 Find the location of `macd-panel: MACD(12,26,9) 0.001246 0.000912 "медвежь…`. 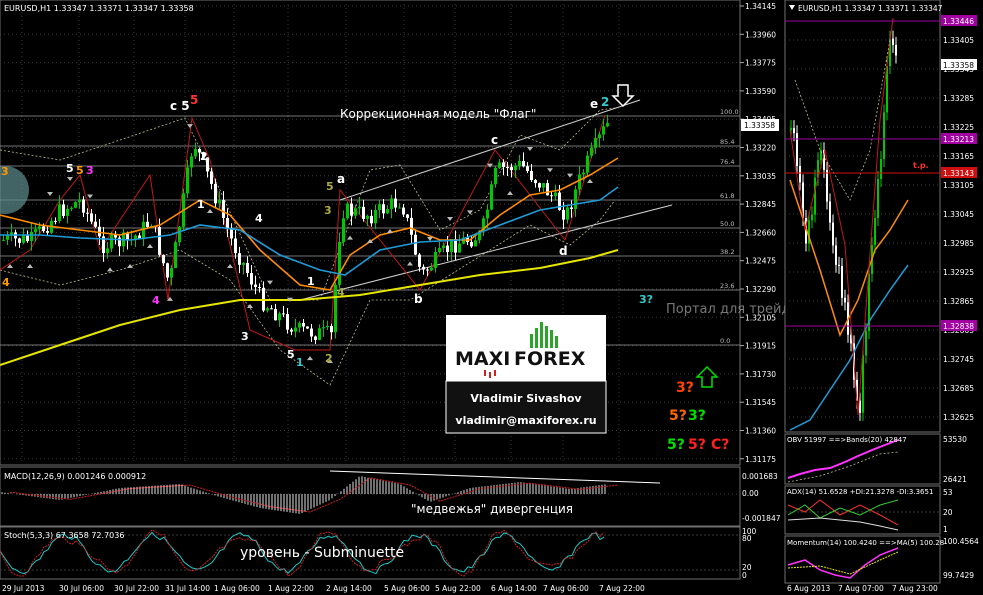

macd-panel: MACD(12,26,9) 0.001246 0.000912 "медвежь… is located at coordinates (390, 496).